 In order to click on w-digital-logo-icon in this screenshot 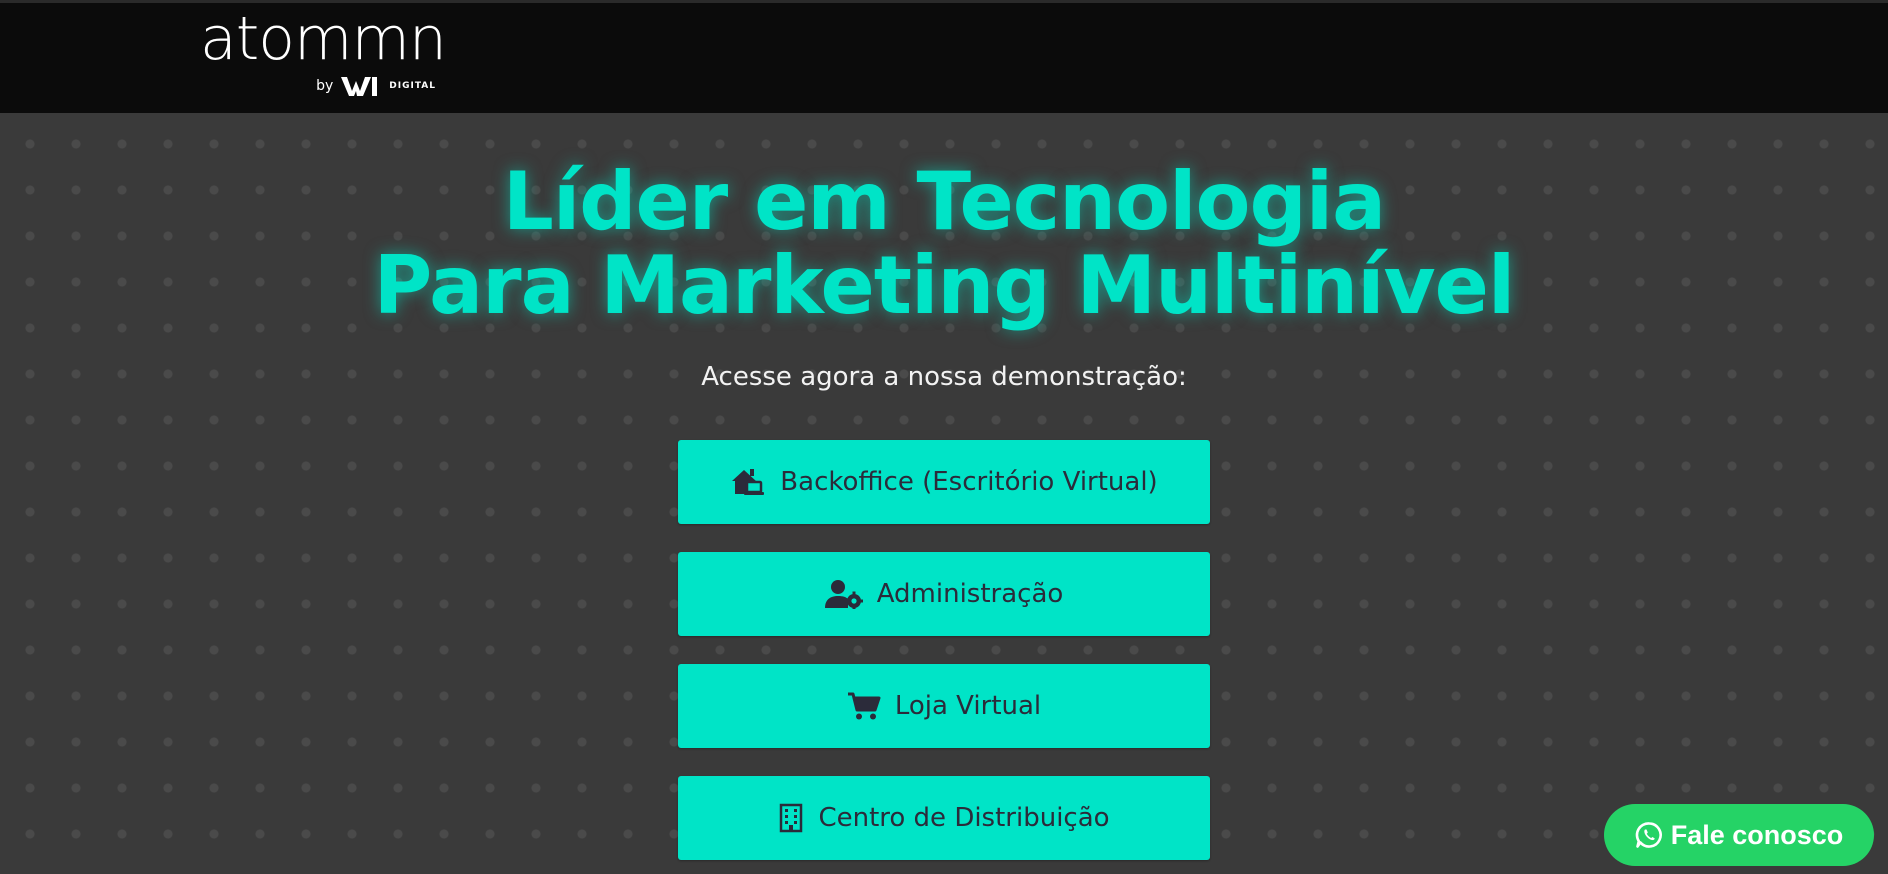, I will do `click(359, 86)`.